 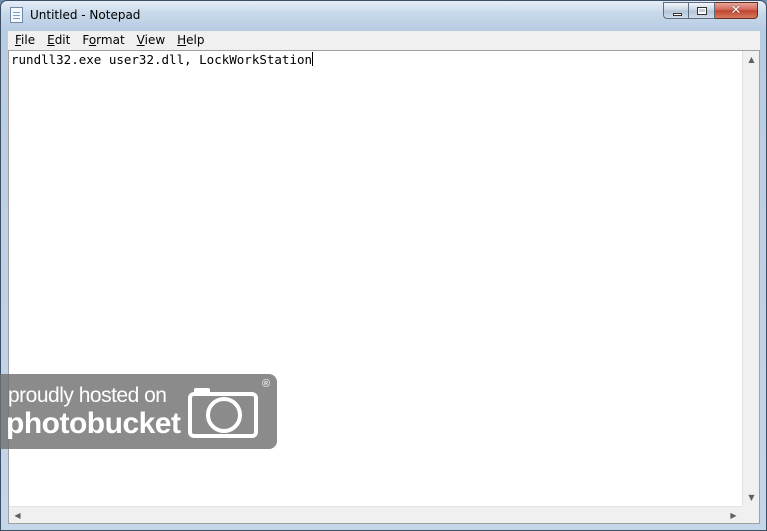 I want to click on scroll-left-icon: ◀, so click(x=17, y=515).